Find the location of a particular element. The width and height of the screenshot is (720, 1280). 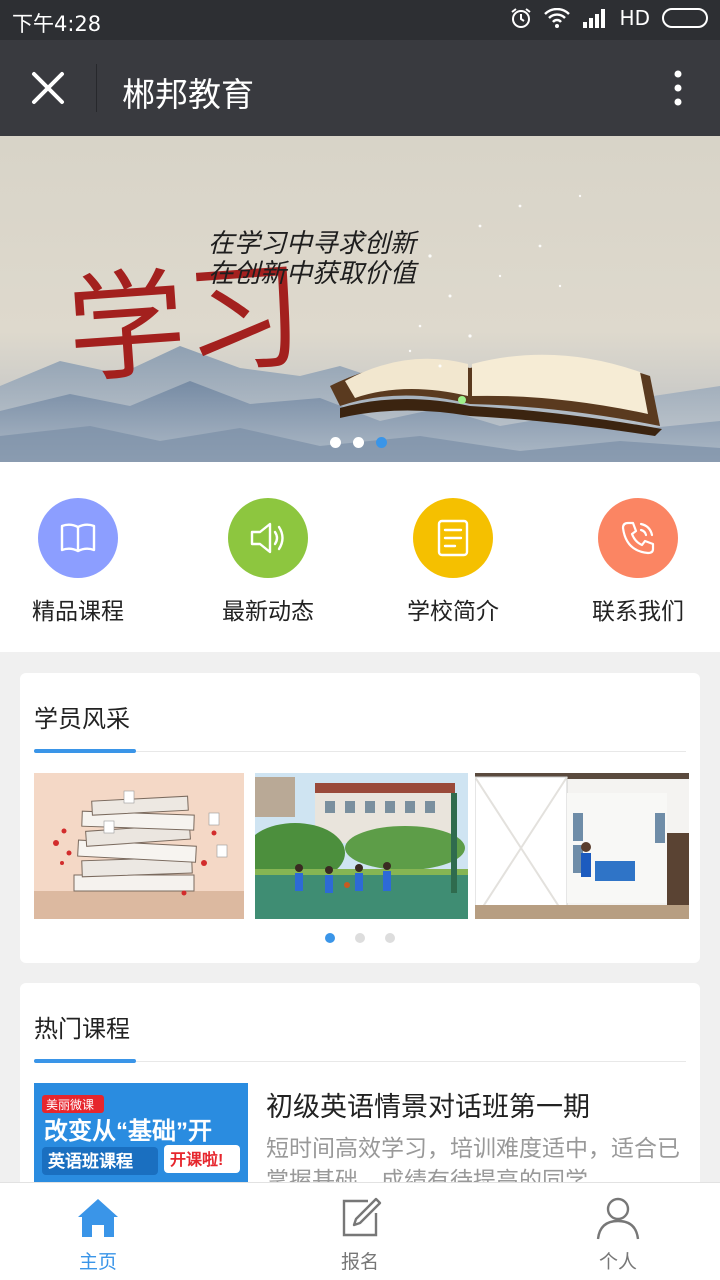

gallery-image-room is located at coordinates (582, 846).